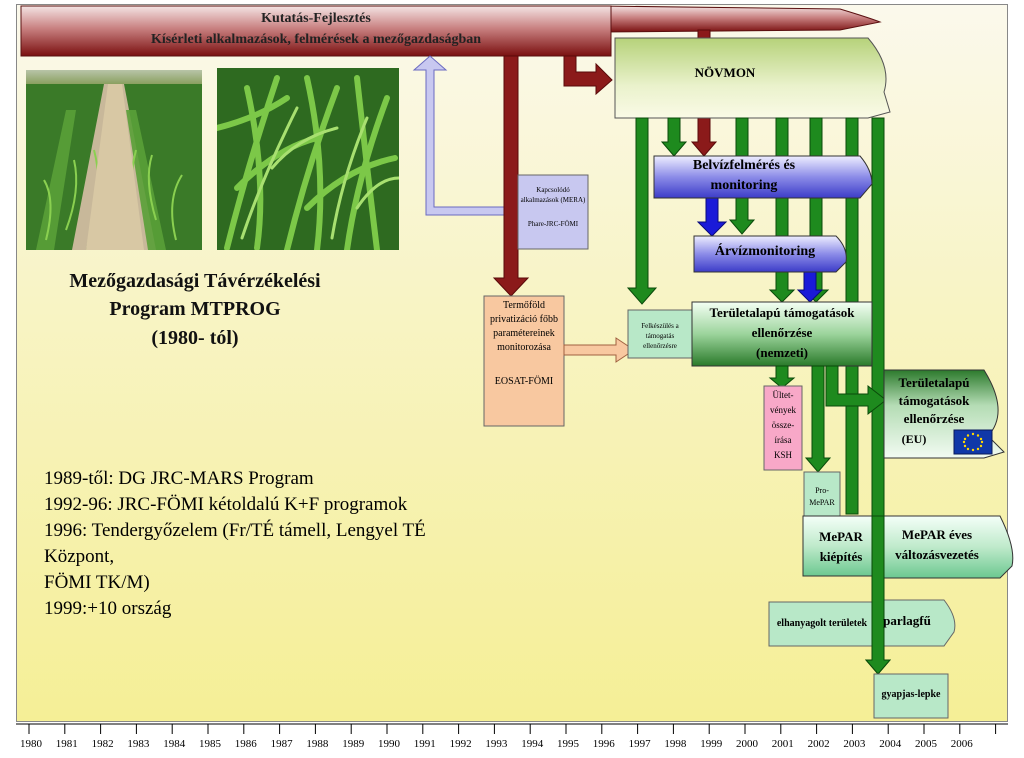 The image size is (1024, 758). I want to click on red-arrow-novmon, so click(588, 75).